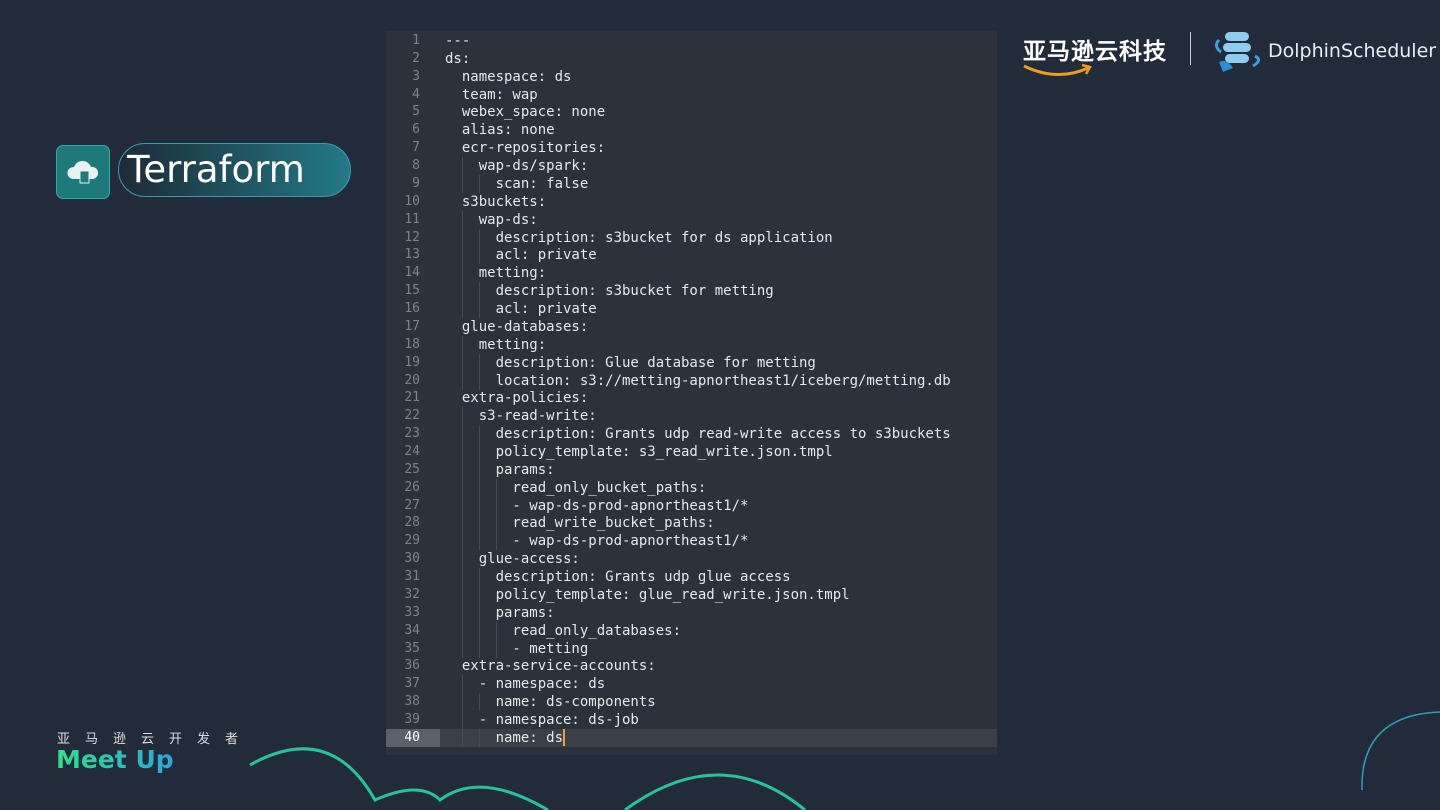  What do you see at coordinates (412, 630) in the screenshot?
I see `line-number: 34` at bounding box center [412, 630].